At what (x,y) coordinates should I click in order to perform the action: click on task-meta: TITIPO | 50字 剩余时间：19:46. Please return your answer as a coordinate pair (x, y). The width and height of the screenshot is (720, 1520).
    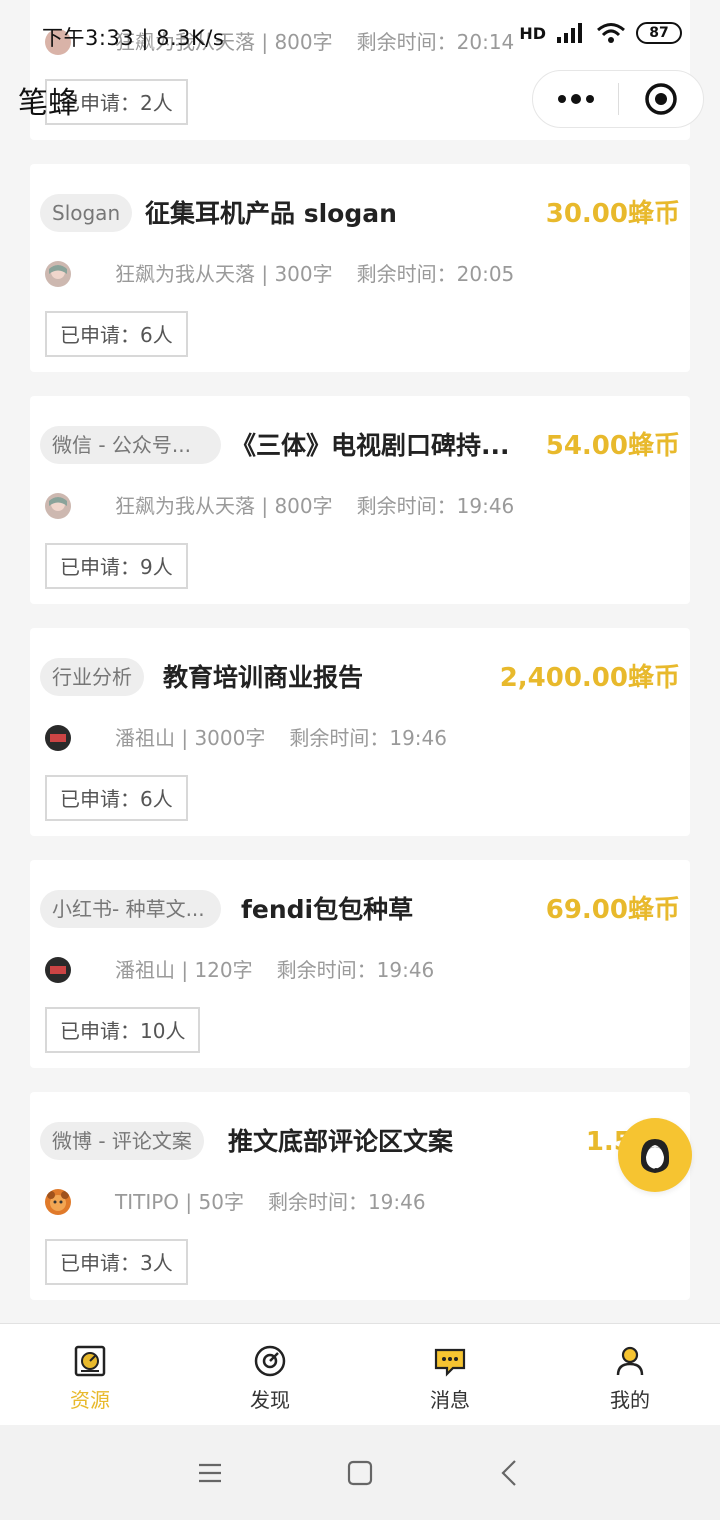
    Looking at the image, I should click on (270, 1202).